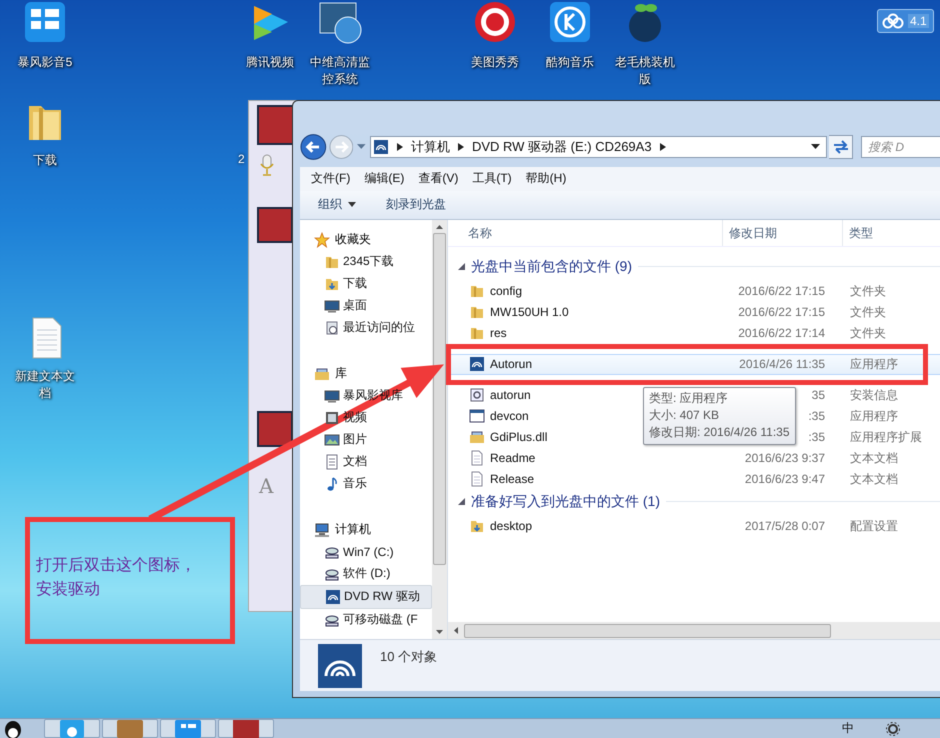 Image resolution: width=940 pixels, height=738 pixels. I want to click on file-name: MW150UH 1.0, so click(529, 312).